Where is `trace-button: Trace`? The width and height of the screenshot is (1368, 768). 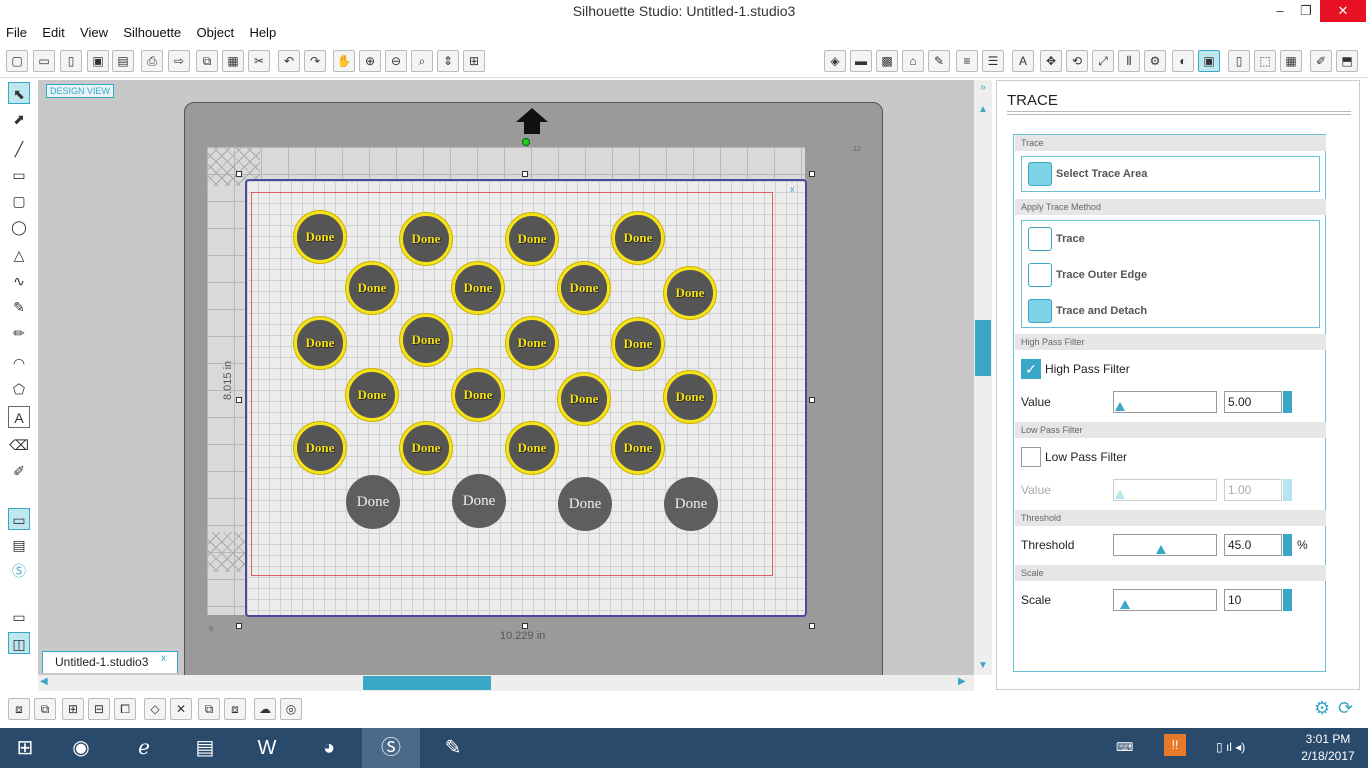 trace-button: Trace is located at coordinates (1170, 239).